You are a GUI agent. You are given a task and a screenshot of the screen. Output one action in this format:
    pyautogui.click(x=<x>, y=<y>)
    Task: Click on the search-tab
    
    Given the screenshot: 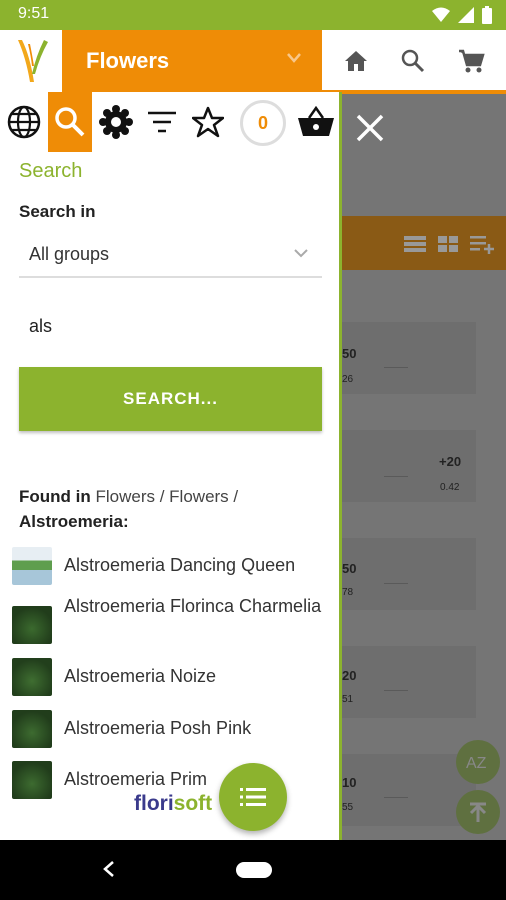 What is the action you would take?
    pyautogui.click(x=70, y=122)
    